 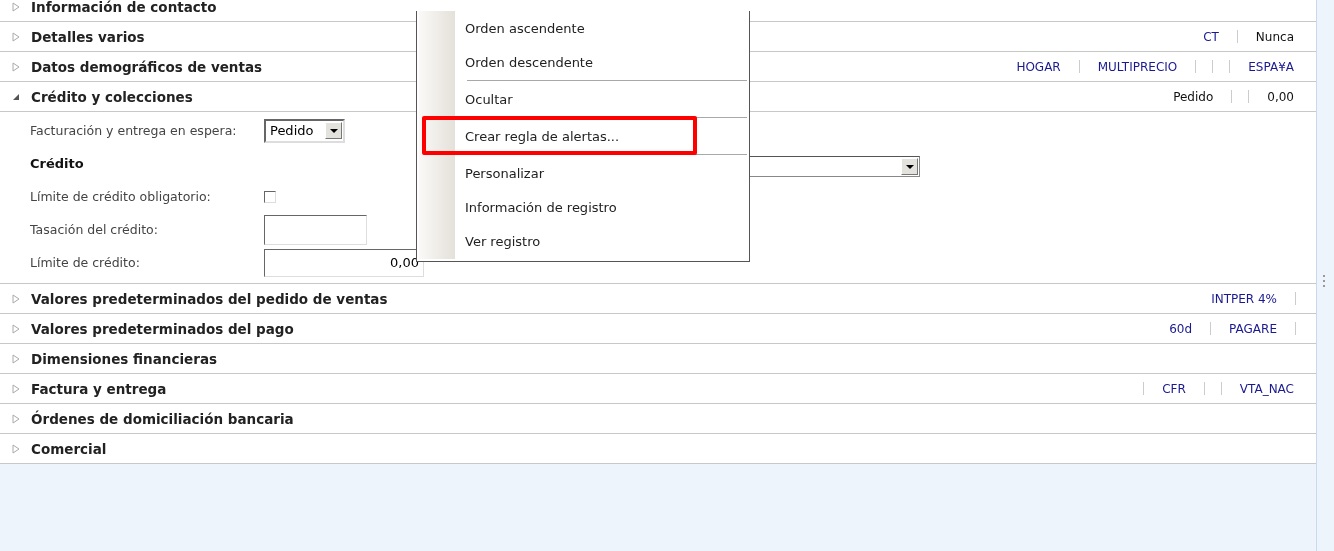 I want to click on summary-value: 0,00, so click(x=1280, y=96).